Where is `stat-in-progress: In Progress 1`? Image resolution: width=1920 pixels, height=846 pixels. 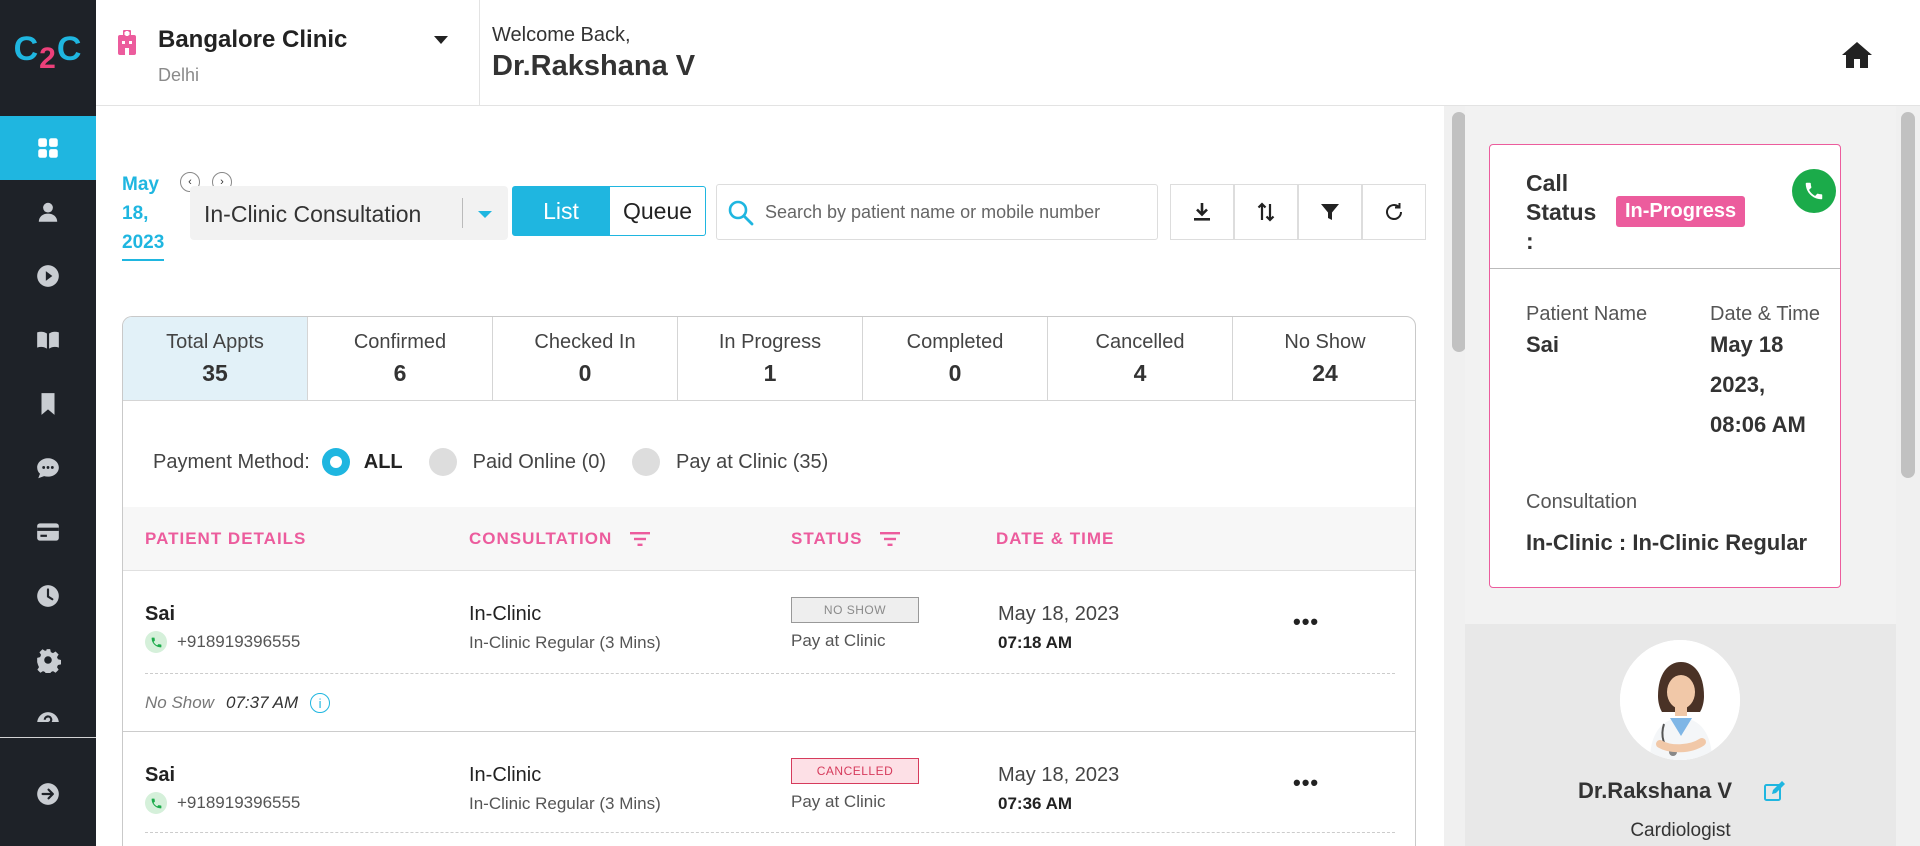
stat-in-progress: In Progress 1 is located at coordinates (770, 358).